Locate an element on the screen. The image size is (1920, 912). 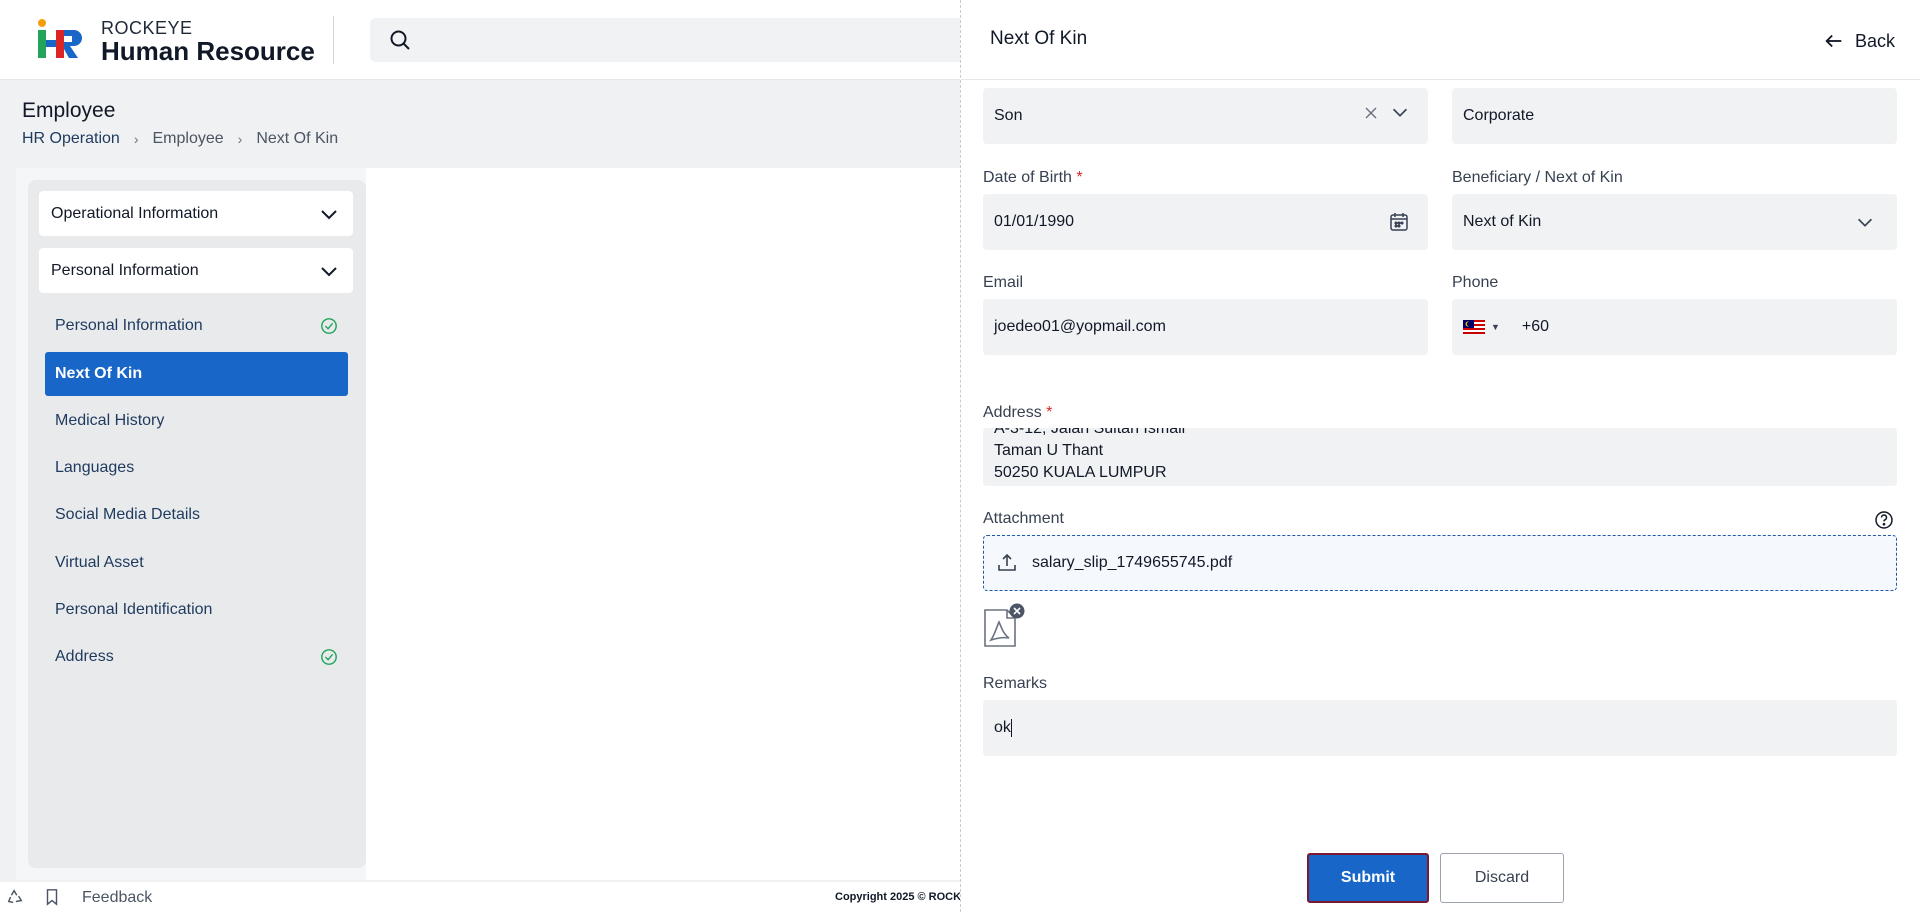
section-label: Operational Information is located at coordinates (135, 213).